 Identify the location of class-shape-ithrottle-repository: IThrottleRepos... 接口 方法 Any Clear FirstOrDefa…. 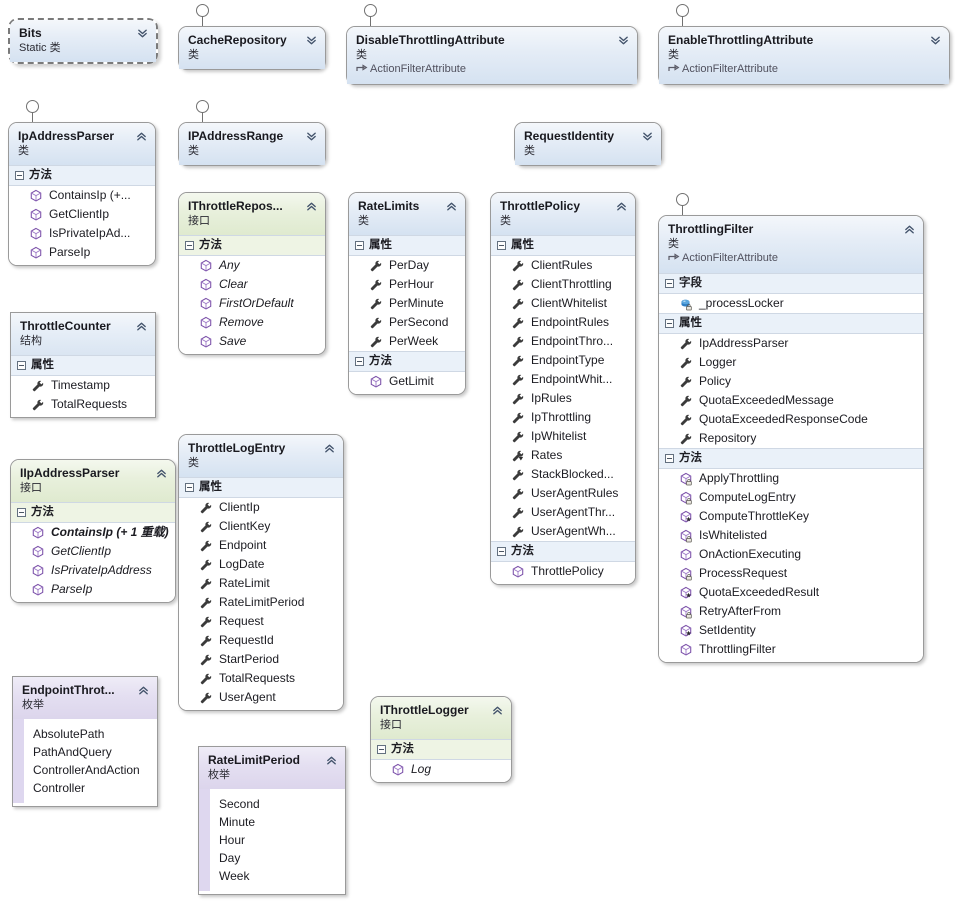
(252, 273).